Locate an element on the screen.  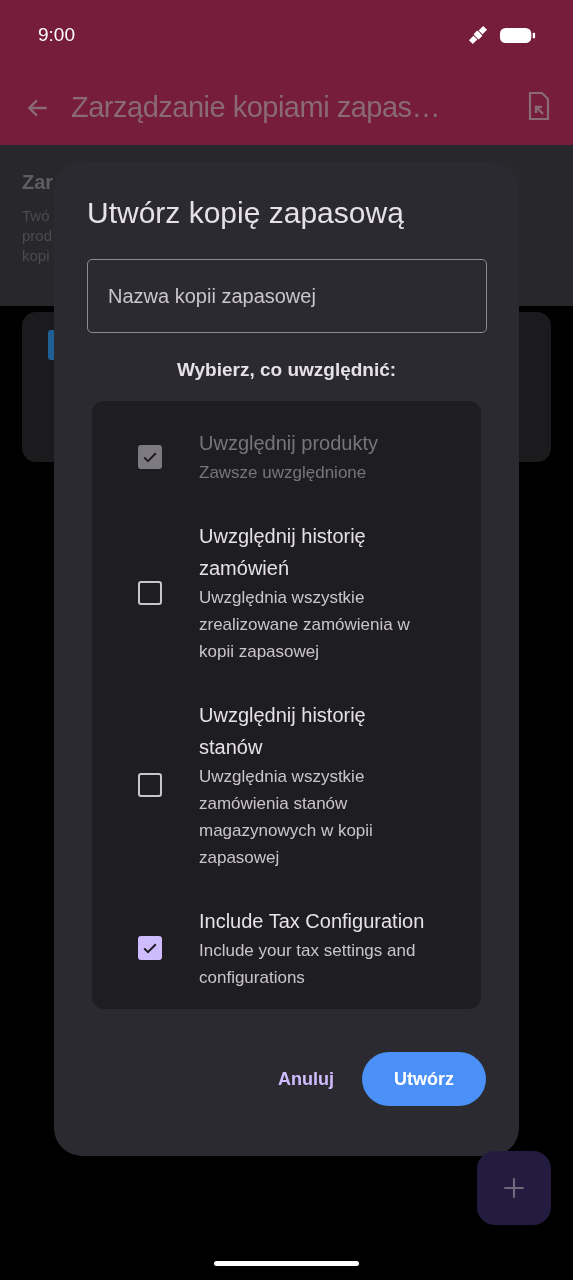
option-title: Uwzględnij produkty is located at coordinates (289, 443).